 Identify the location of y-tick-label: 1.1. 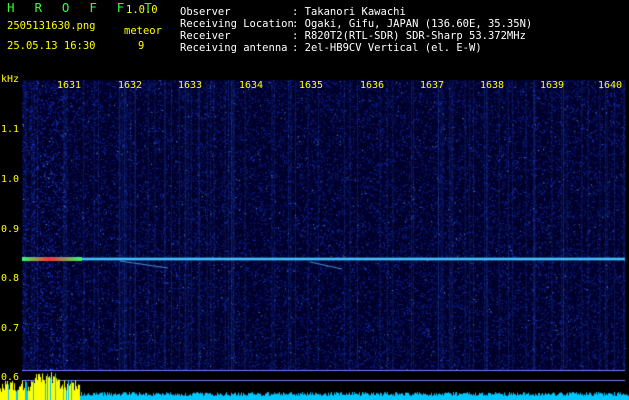
(10, 129).